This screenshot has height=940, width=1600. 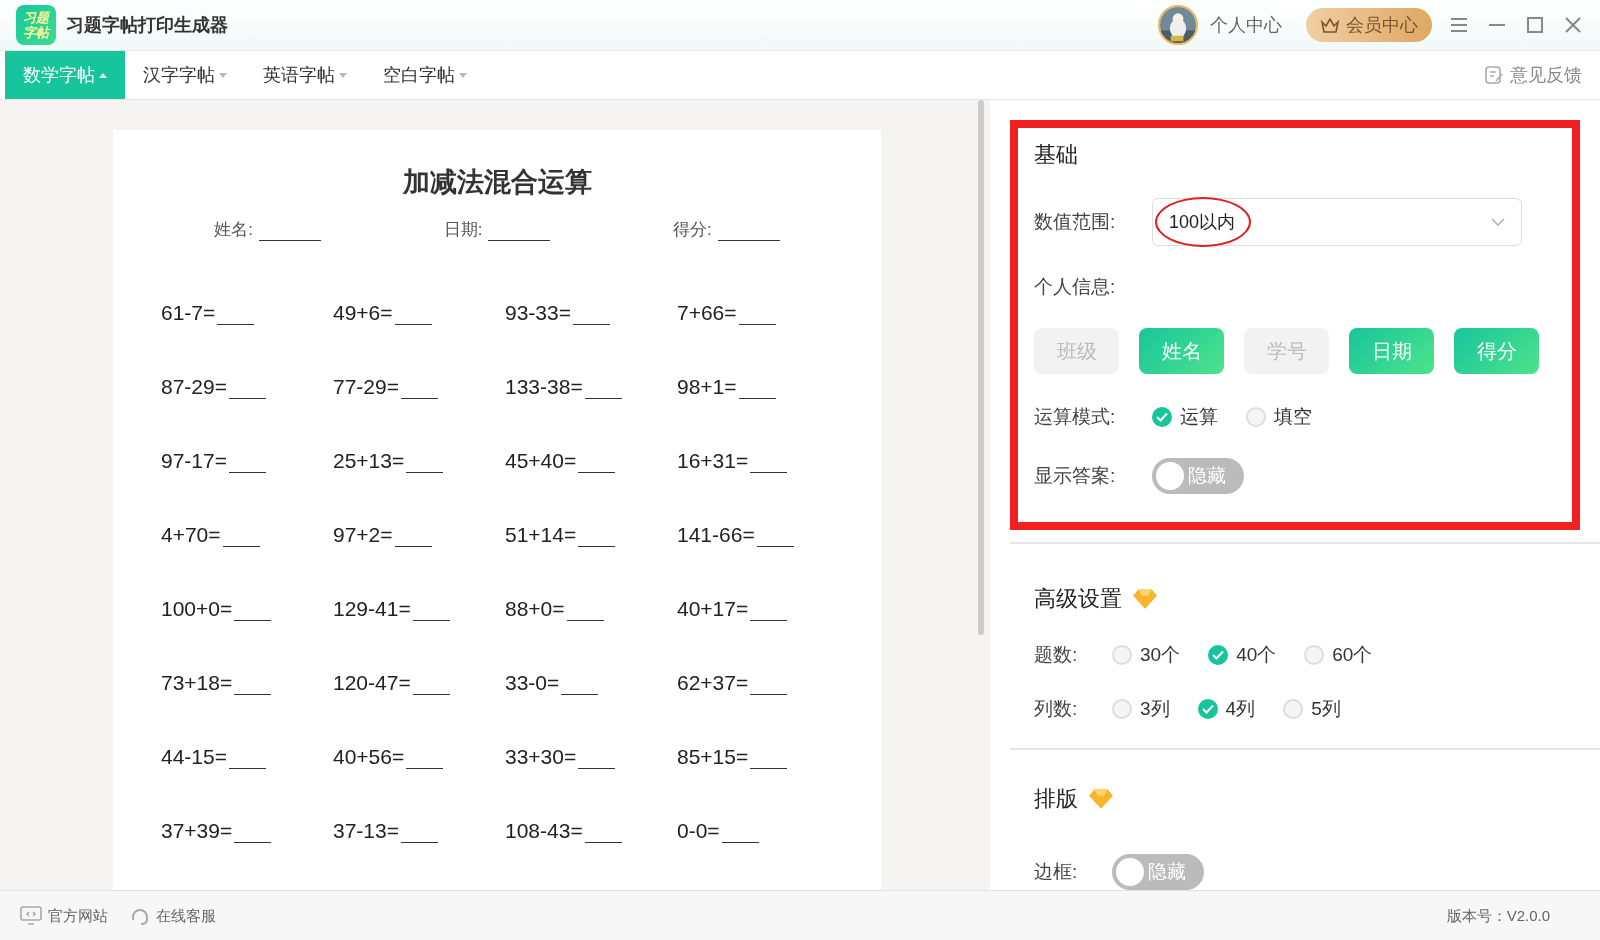 I want to click on worksheet-field: 得分:, so click(x=726, y=229).